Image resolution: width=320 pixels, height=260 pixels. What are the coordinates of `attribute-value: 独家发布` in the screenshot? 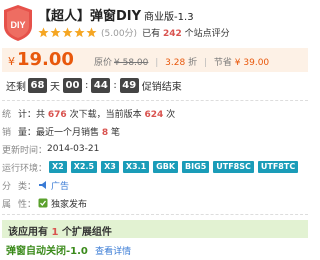 It's located at (69, 204).